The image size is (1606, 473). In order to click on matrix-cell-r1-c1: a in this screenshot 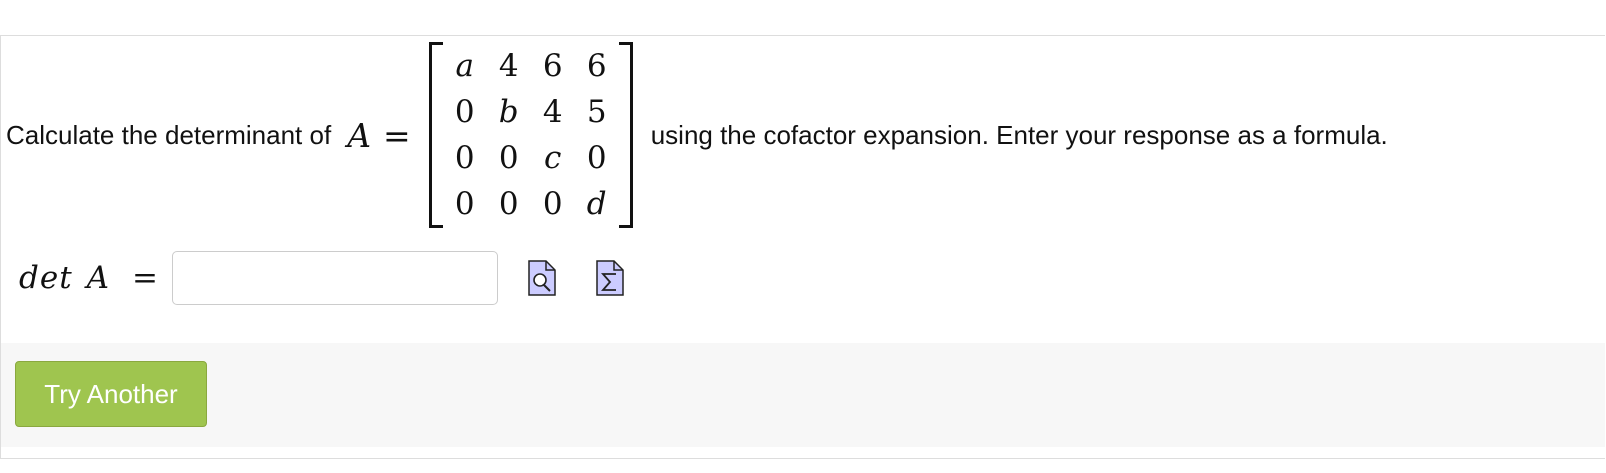, I will do `click(464, 66)`.